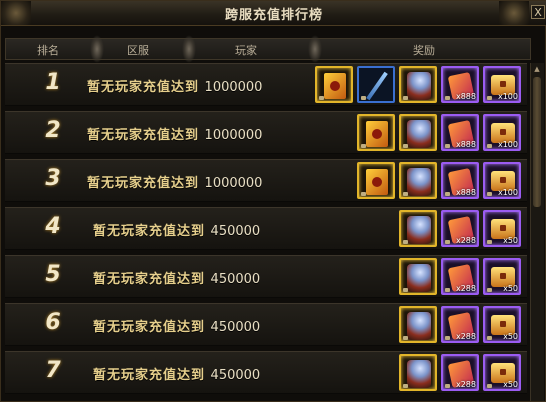  I want to click on header-server: 区服, so click(138, 50).